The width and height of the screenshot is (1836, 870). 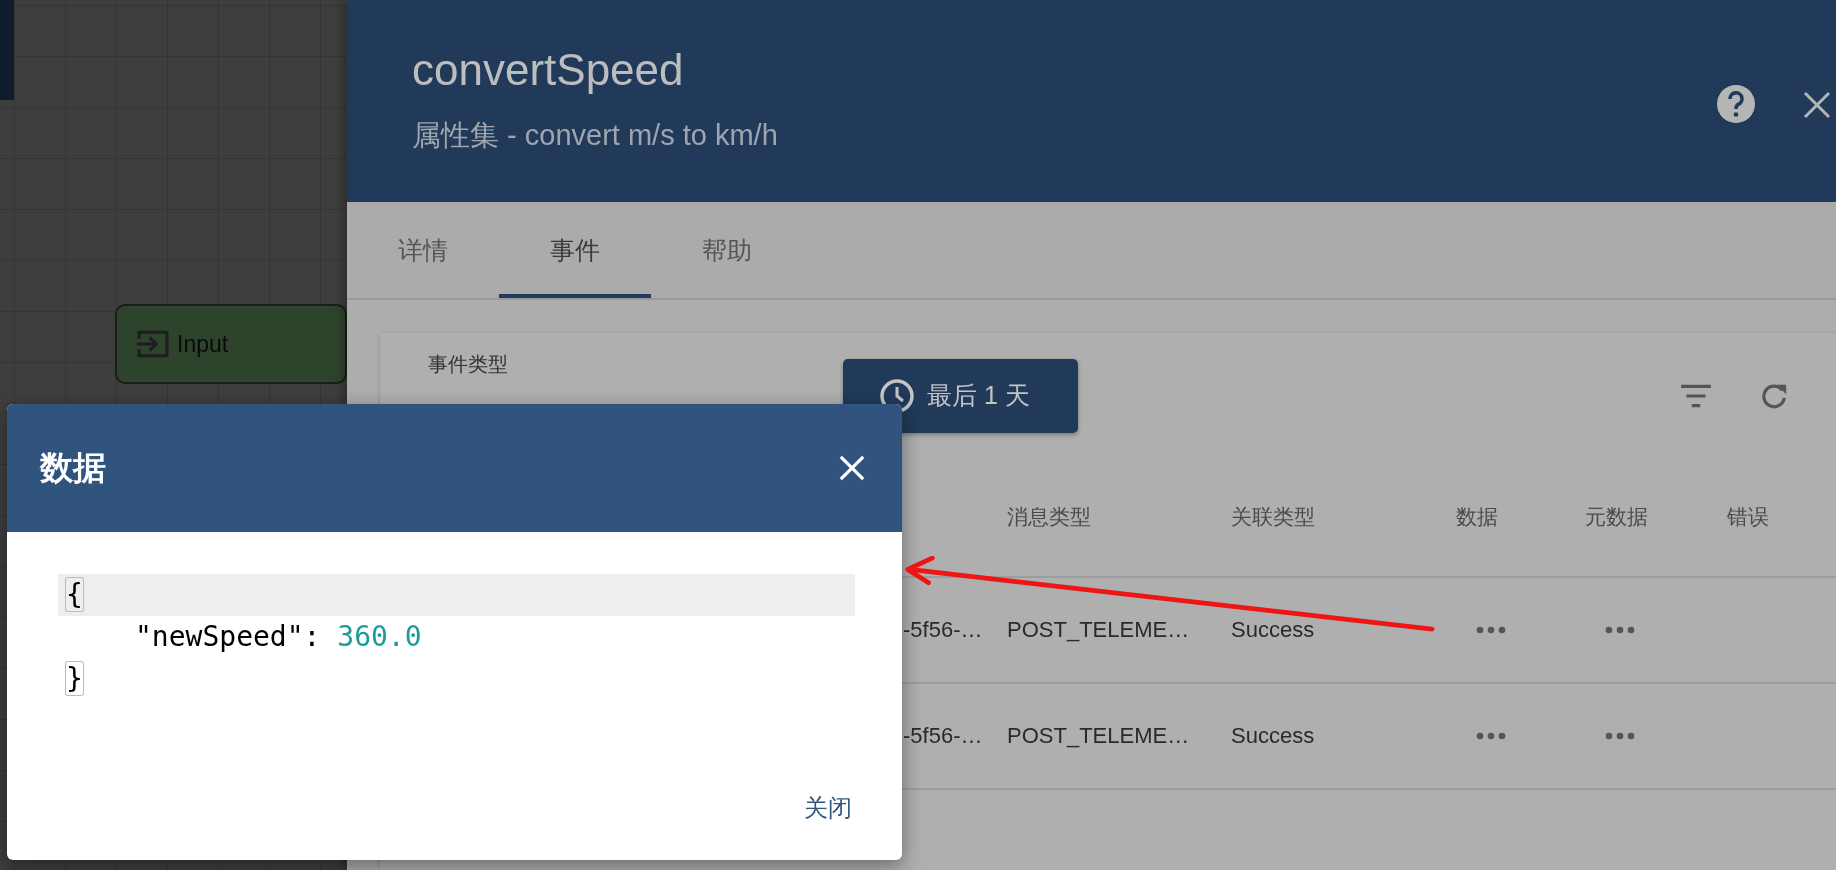 What do you see at coordinates (897, 395) in the screenshot?
I see `clock-icon` at bounding box center [897, 395].